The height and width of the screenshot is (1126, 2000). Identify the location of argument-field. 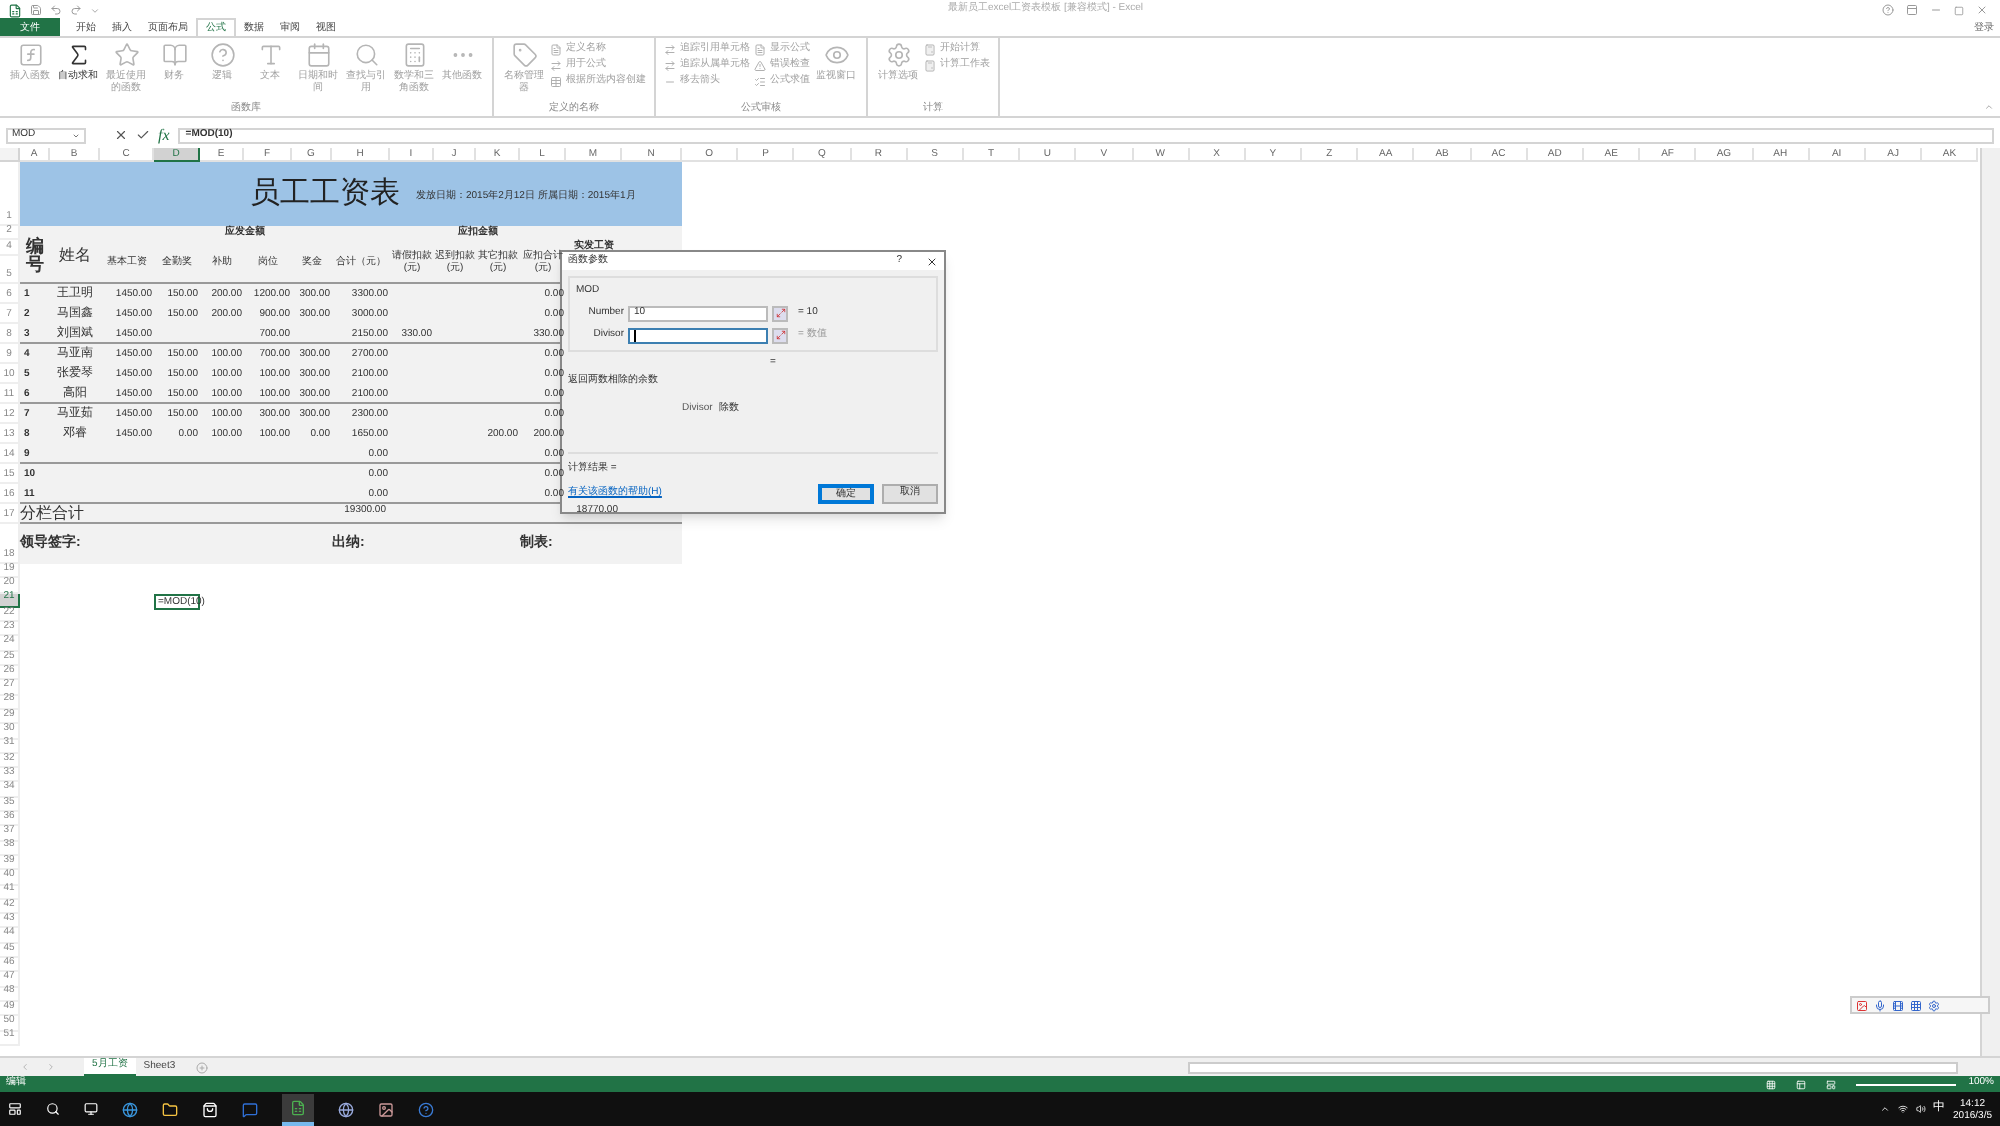
(698, 335).